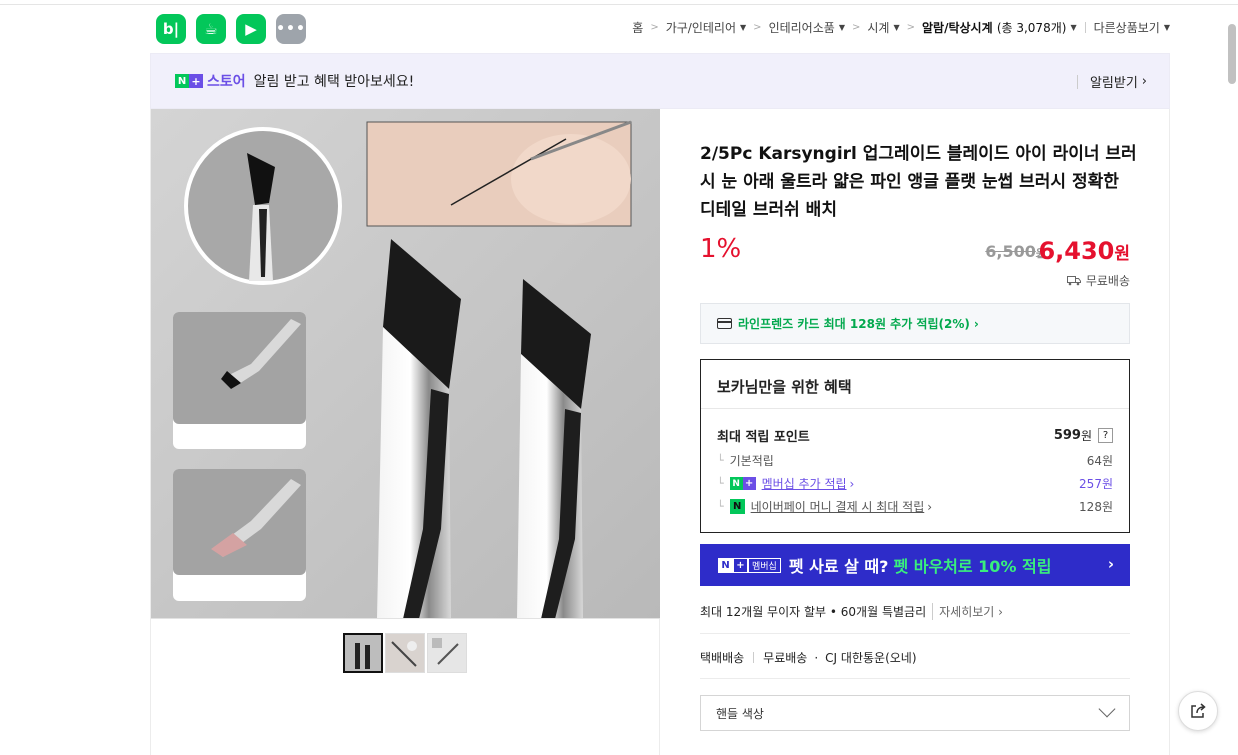 This screenshot has height=755, width=1238. Describe the element at coordinates (763, 437) in the screenshot. I see `max-points-label: 최대 적립 포인트` at that location.